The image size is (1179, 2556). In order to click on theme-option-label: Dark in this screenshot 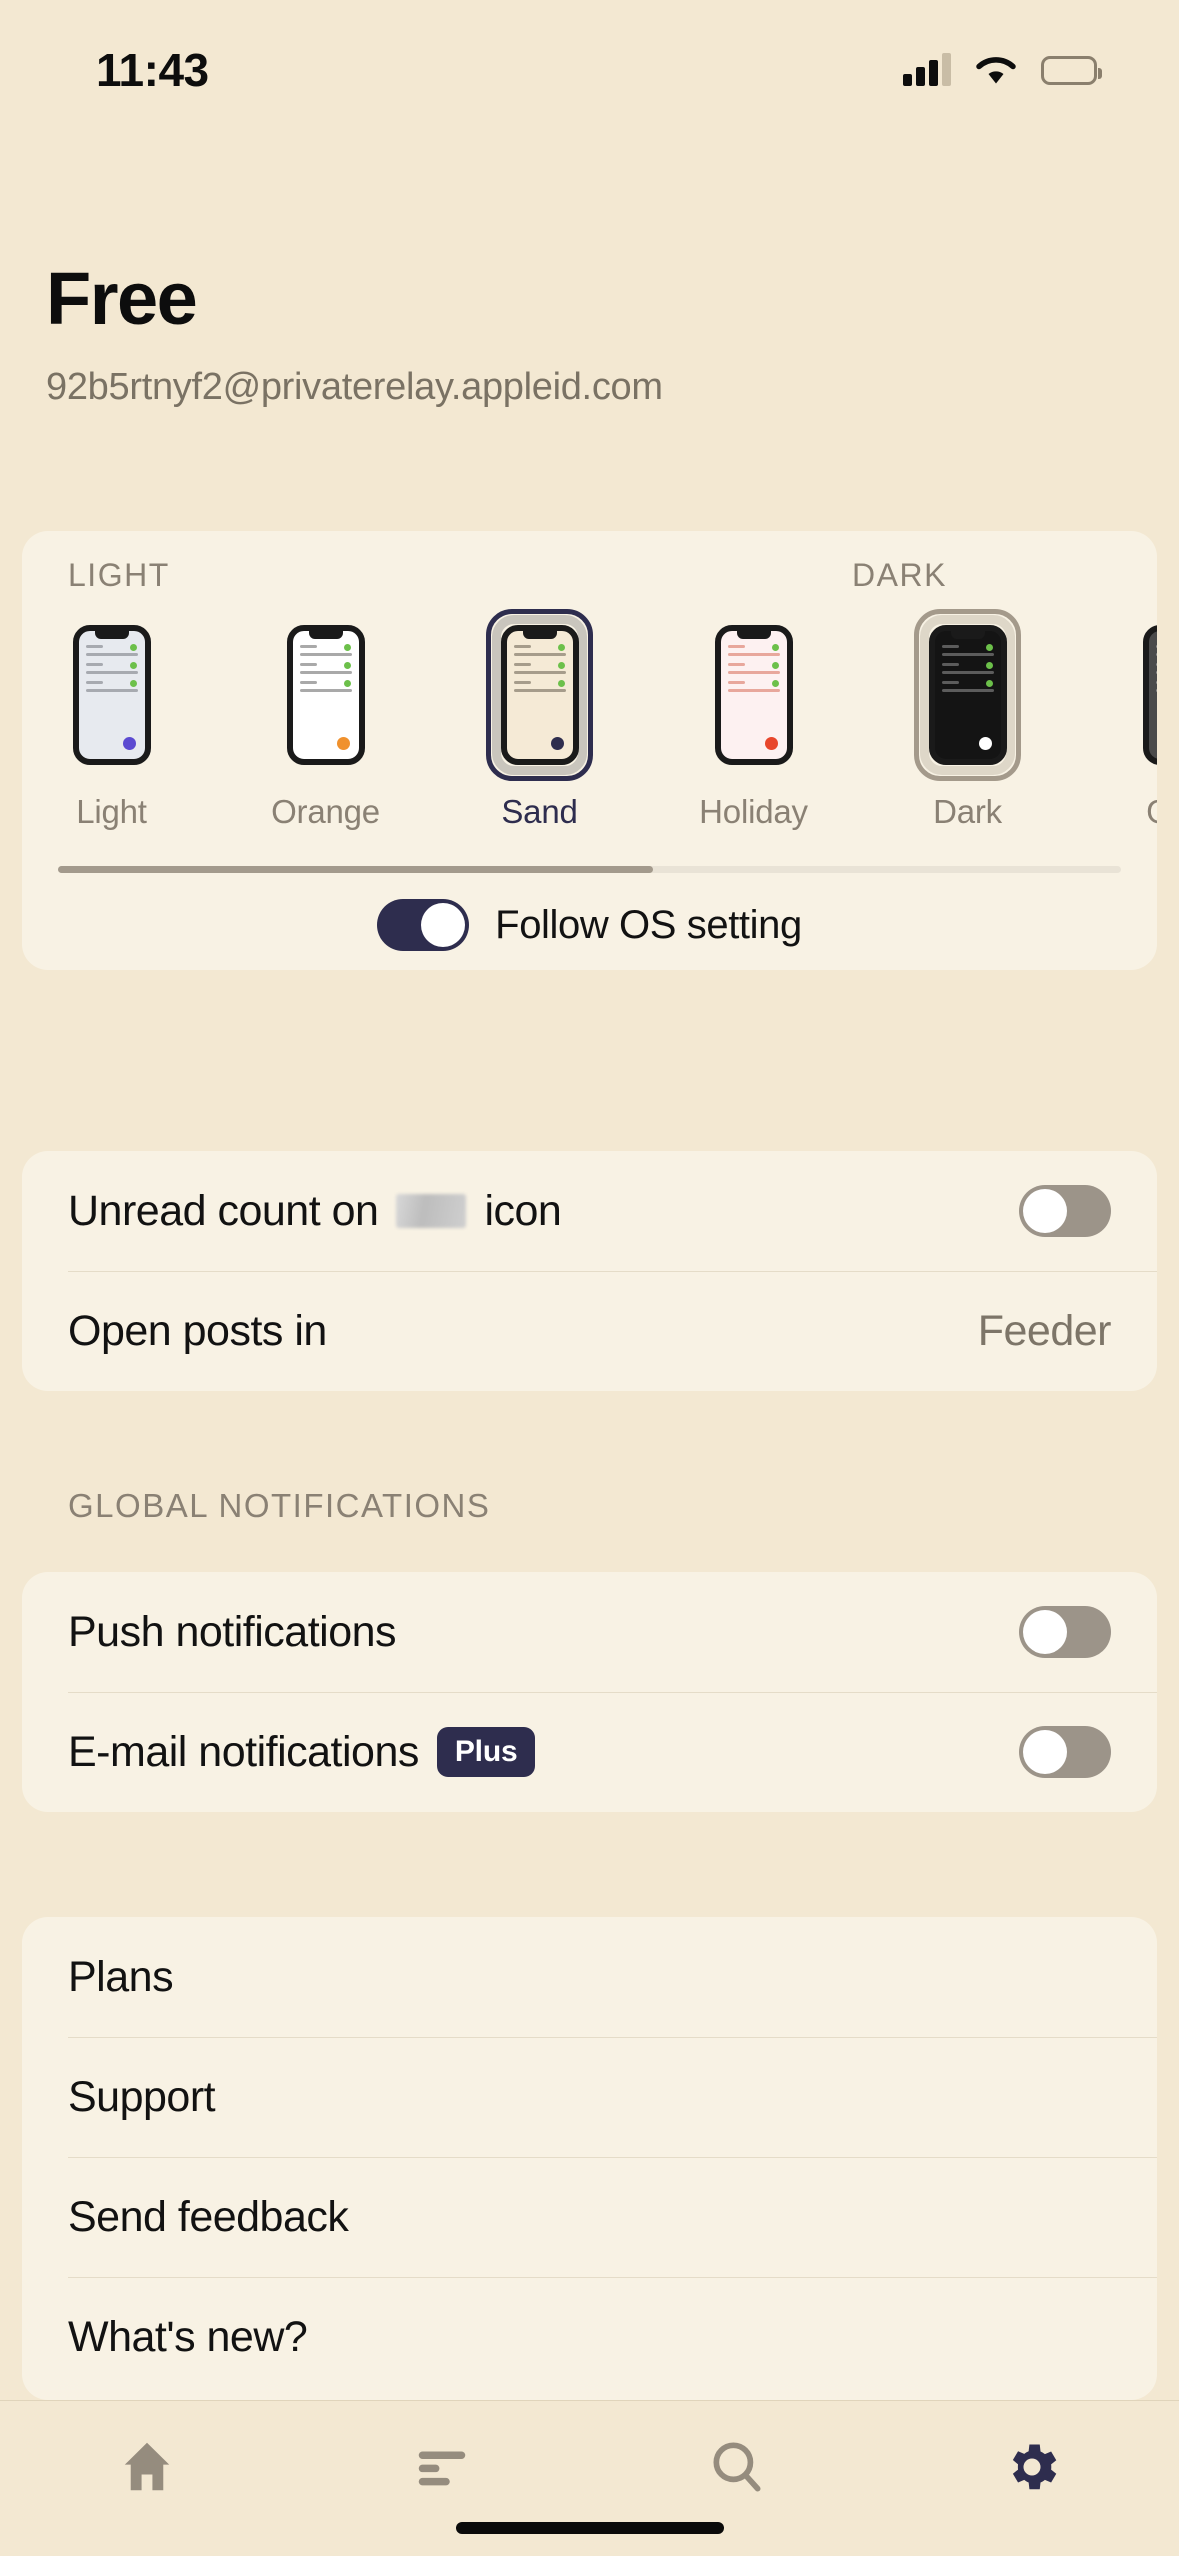, I will do `click(967, 811)`.